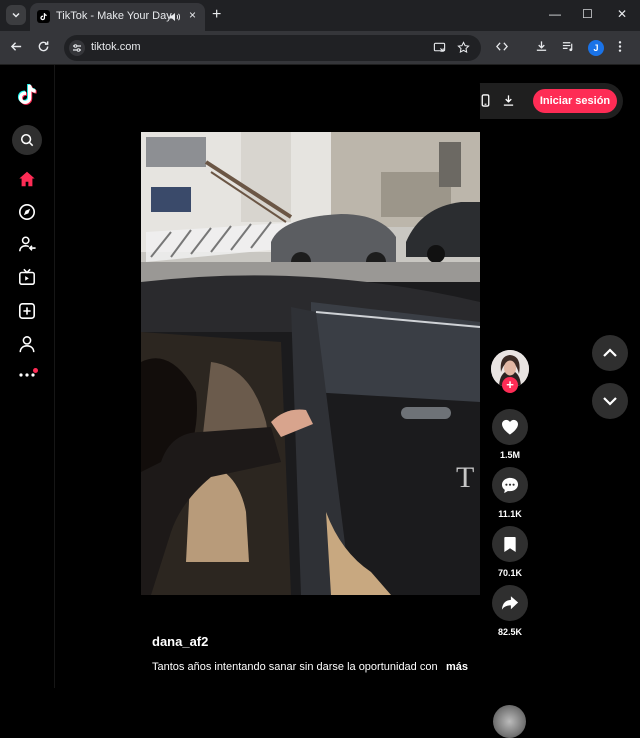 This screenshot has width=640, height=738. I want to click on live-tv-icon, so click(27, 276).